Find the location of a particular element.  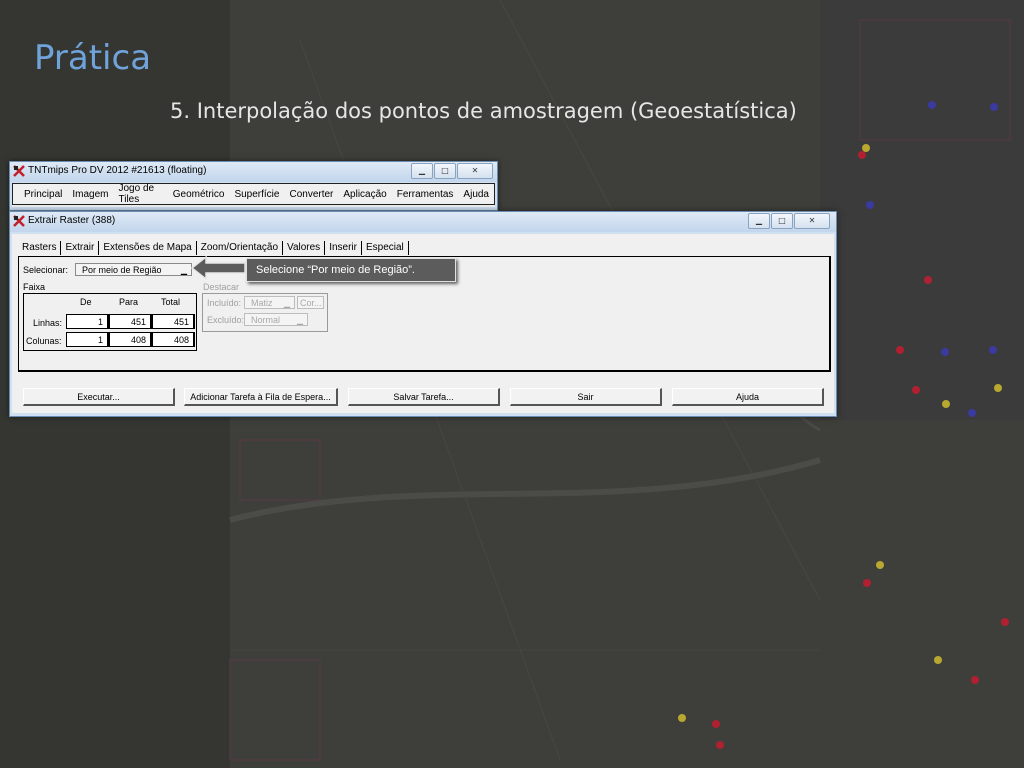

destacar-label: Destacar is located at coordinates (221, 287).